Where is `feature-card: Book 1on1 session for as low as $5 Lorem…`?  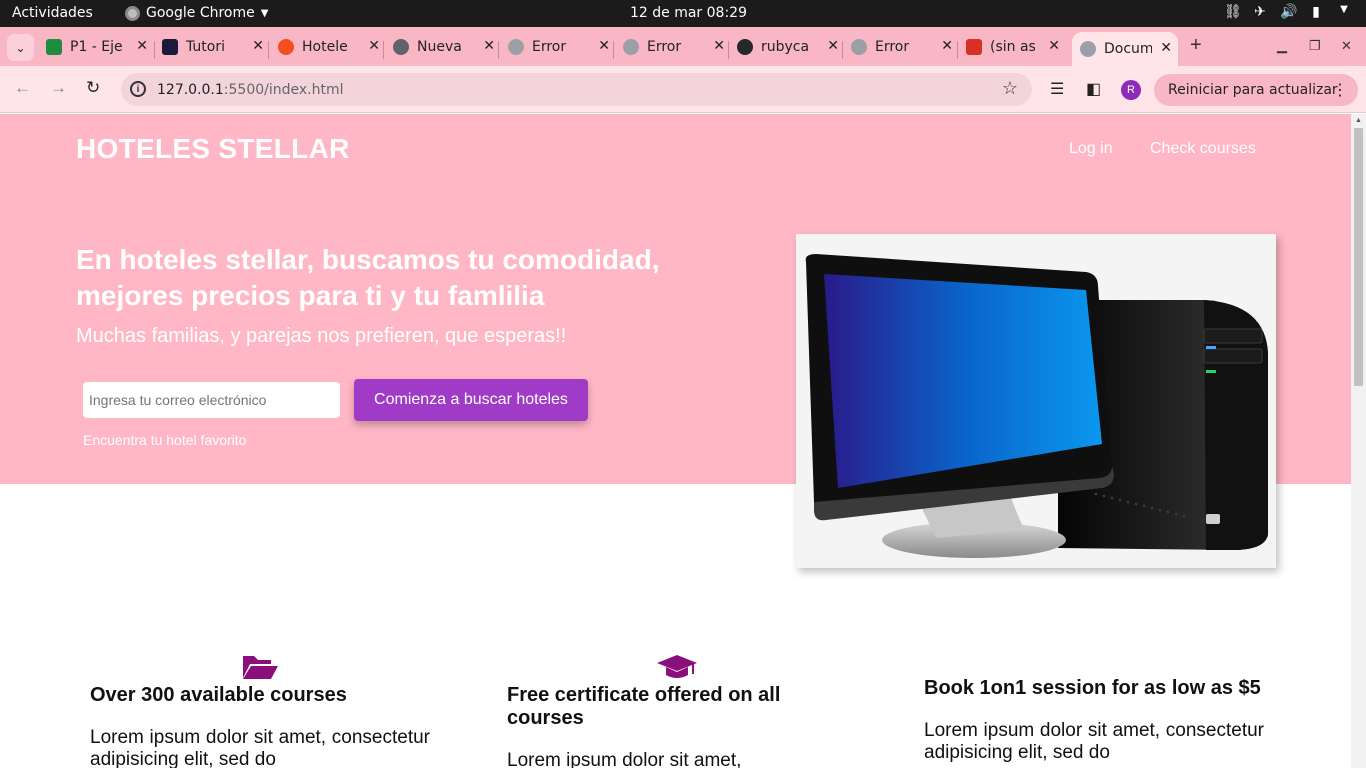 feature-card: Book 1on1 session for as low as $5 Lorem… is located at coordinates (1094, 720).